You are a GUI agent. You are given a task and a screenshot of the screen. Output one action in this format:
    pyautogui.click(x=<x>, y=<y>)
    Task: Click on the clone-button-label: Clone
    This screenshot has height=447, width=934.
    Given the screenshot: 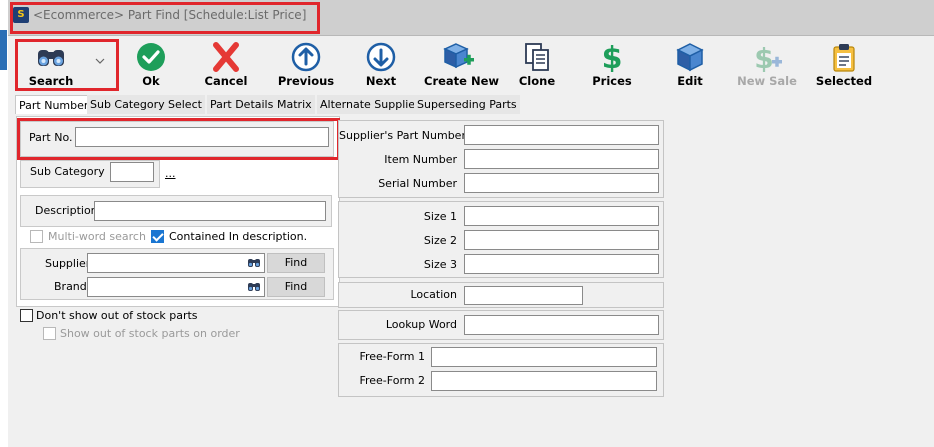 What is the action you would take?
    pyautogui.click(x=537, y=81)
    